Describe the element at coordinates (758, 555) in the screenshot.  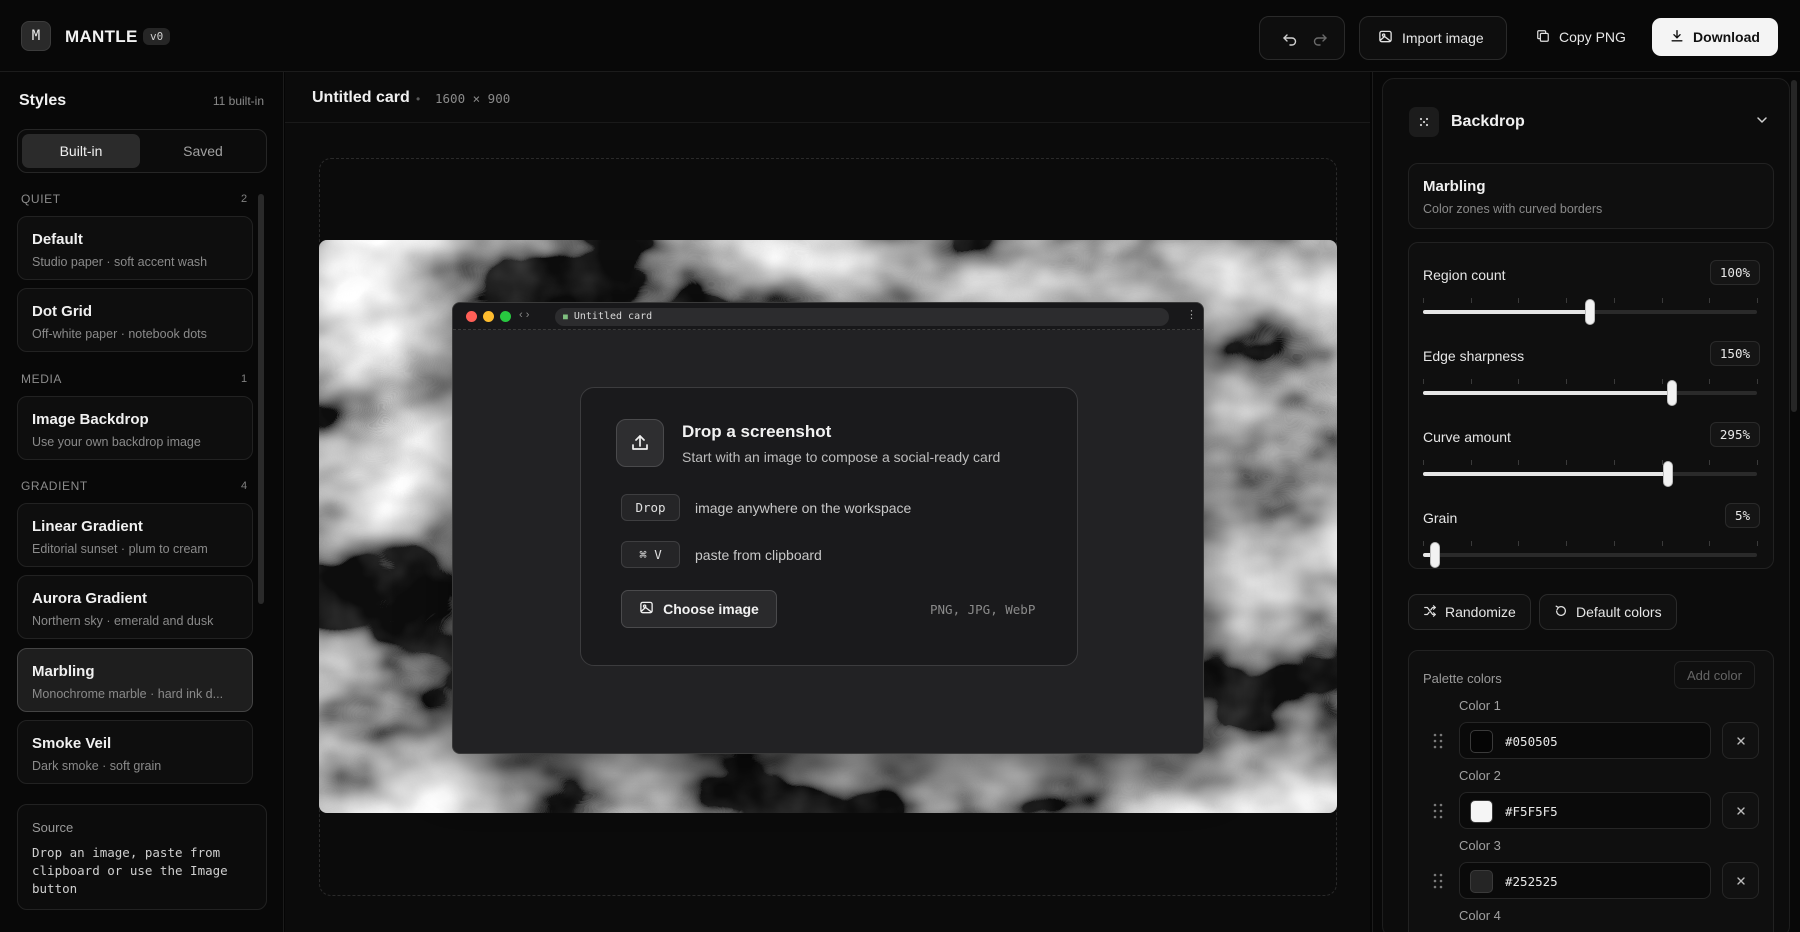
I see `paste-hint-text: paste from clipboard` at that location.